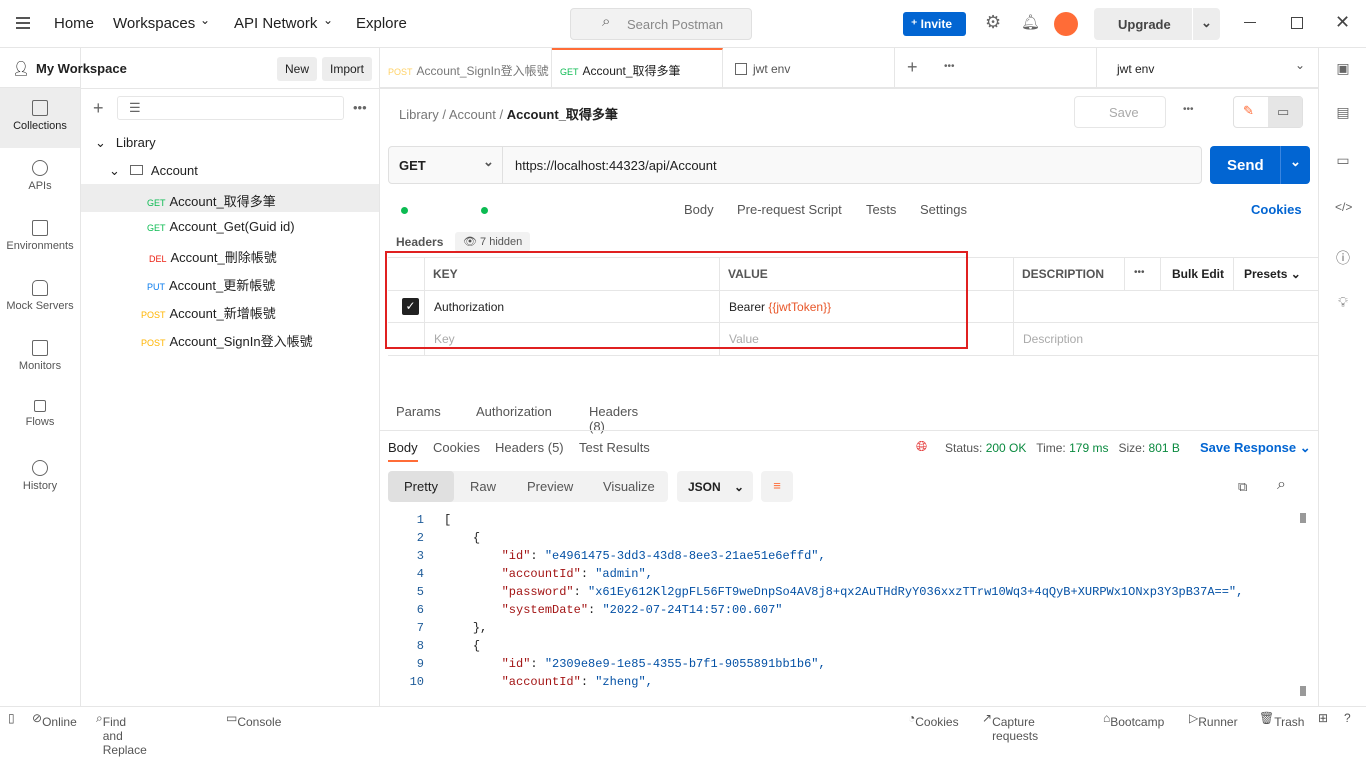 Image resolution: width=1366 pixels, height=757 pixels. What do you see at coordinates (912, 67) in the screenshot?
I see `new-tab-icon: +` at bounding box center [912, 67].